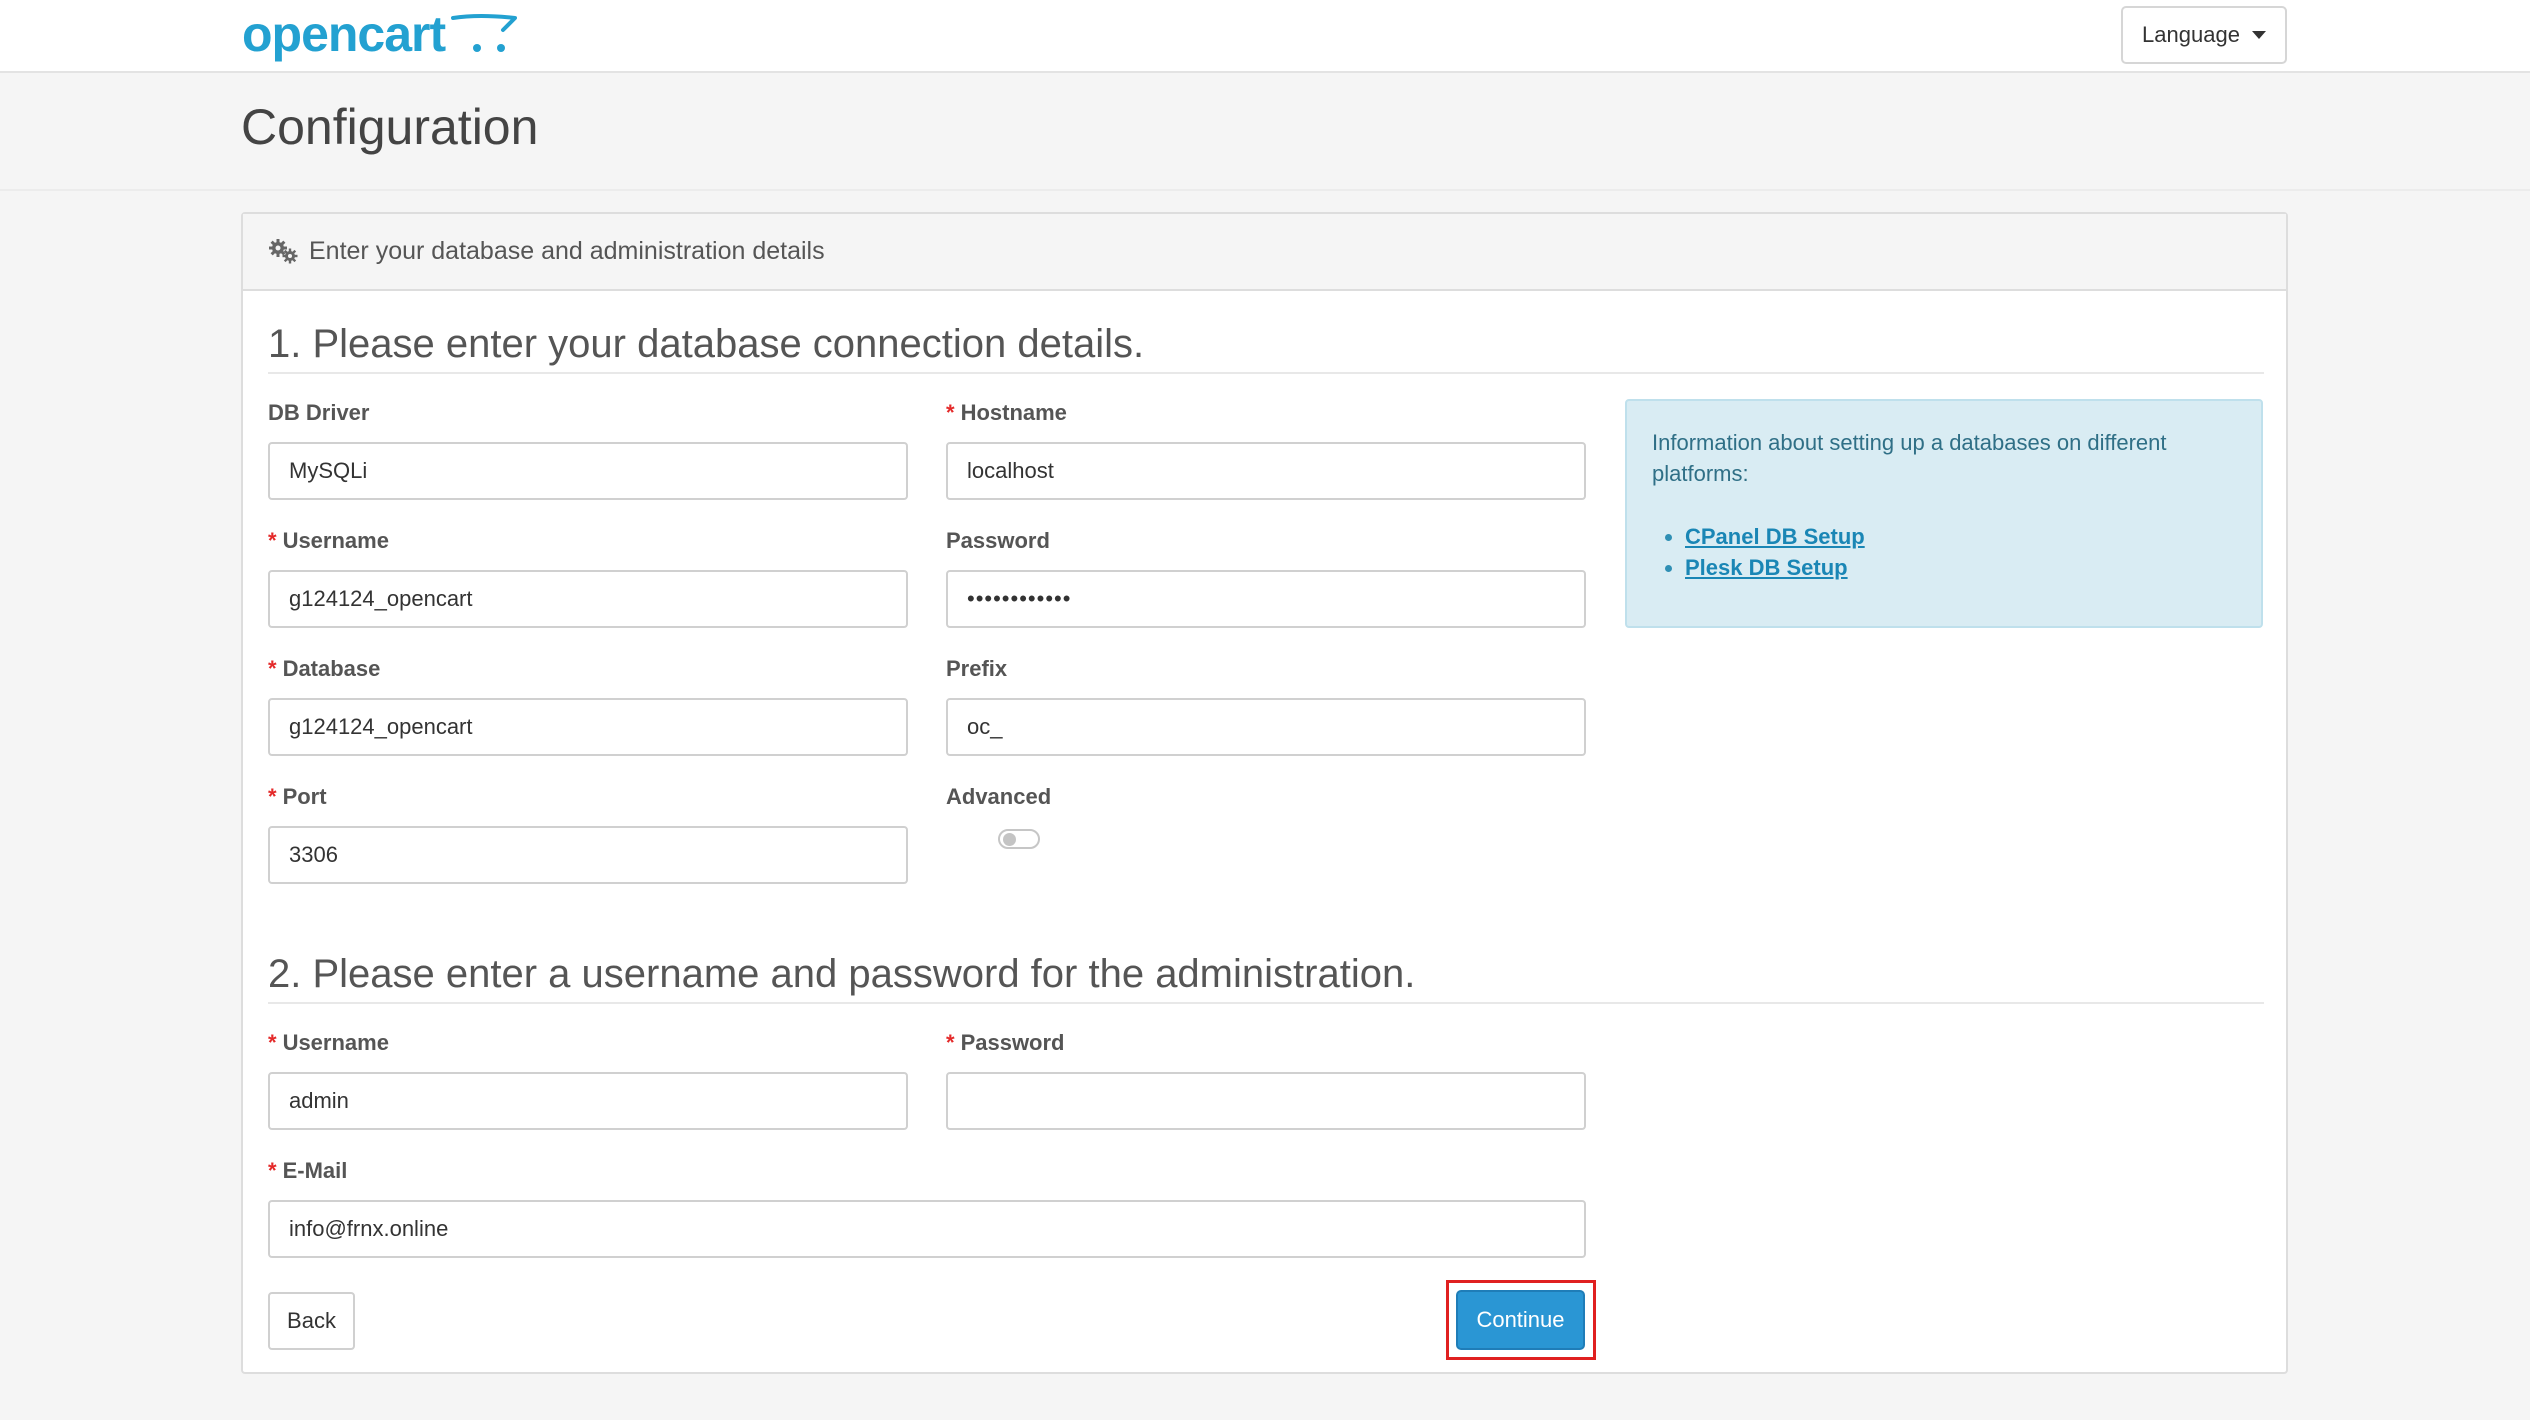 This screenshot has width=2530, height=1420. I want to click on db-password-label: Password, so click(998, 540).